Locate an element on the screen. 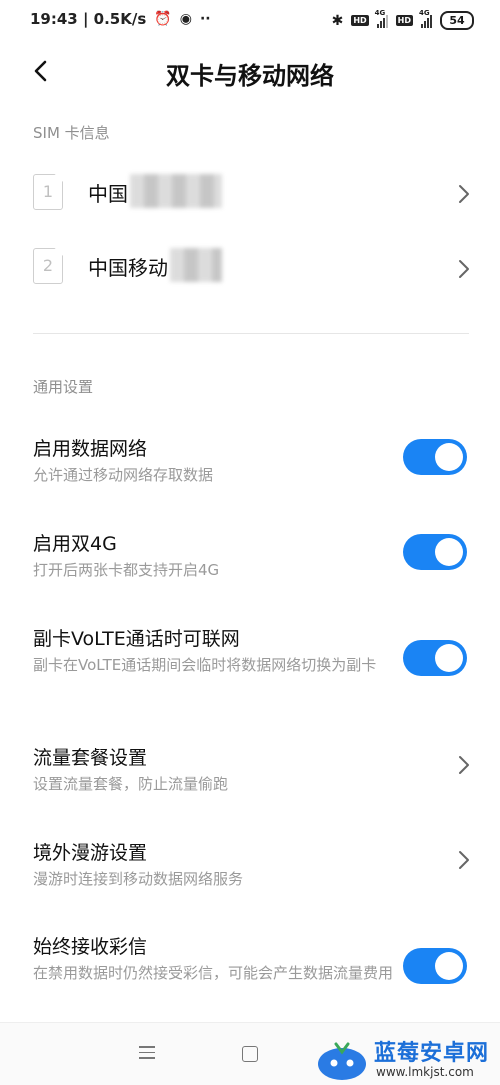 The image size is (500, 1085). setting-title: 始终接收彩信 is located at coordinates (90, 947).